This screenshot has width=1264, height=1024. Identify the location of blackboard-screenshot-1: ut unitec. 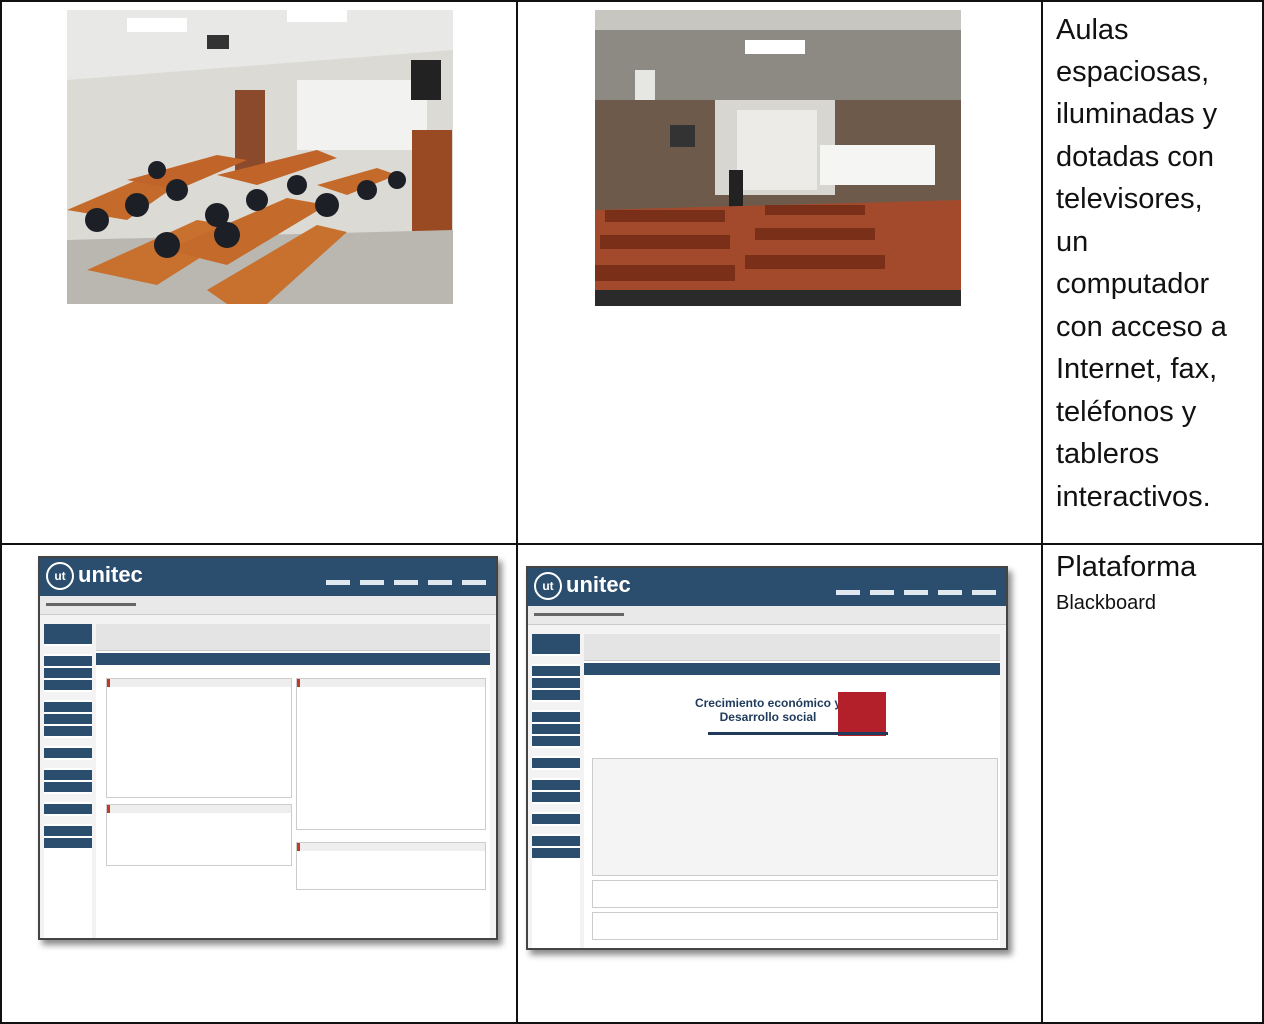
(268, 748).